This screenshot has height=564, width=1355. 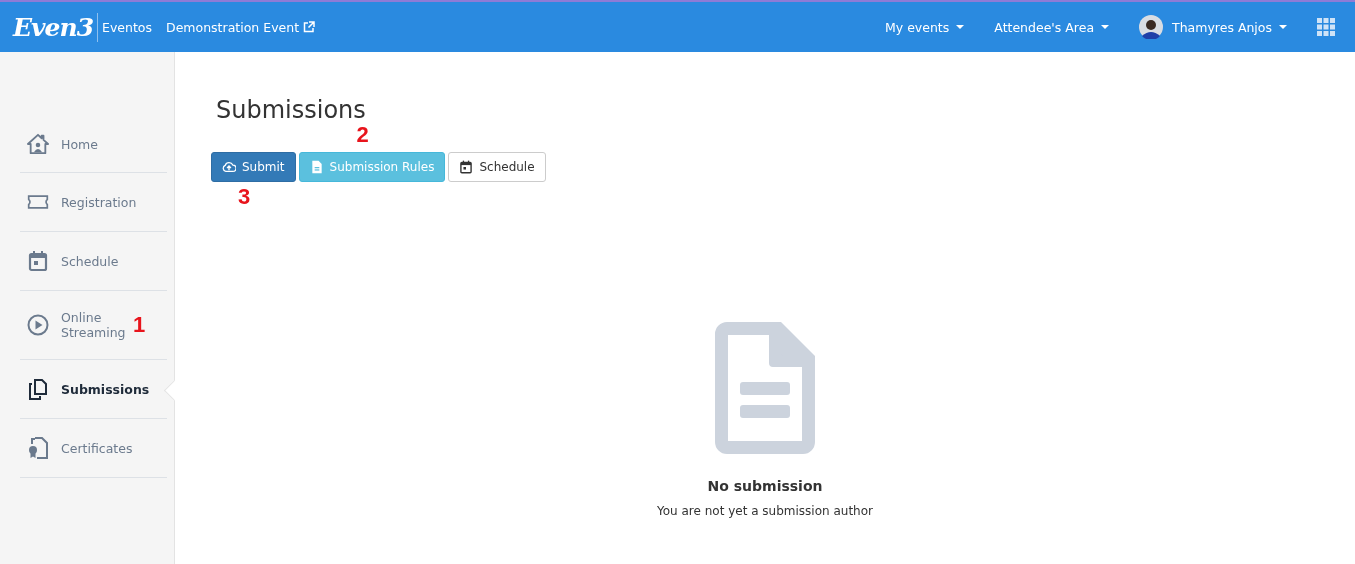 I want to click on callout-number: 3, so click(x=244, y=197).